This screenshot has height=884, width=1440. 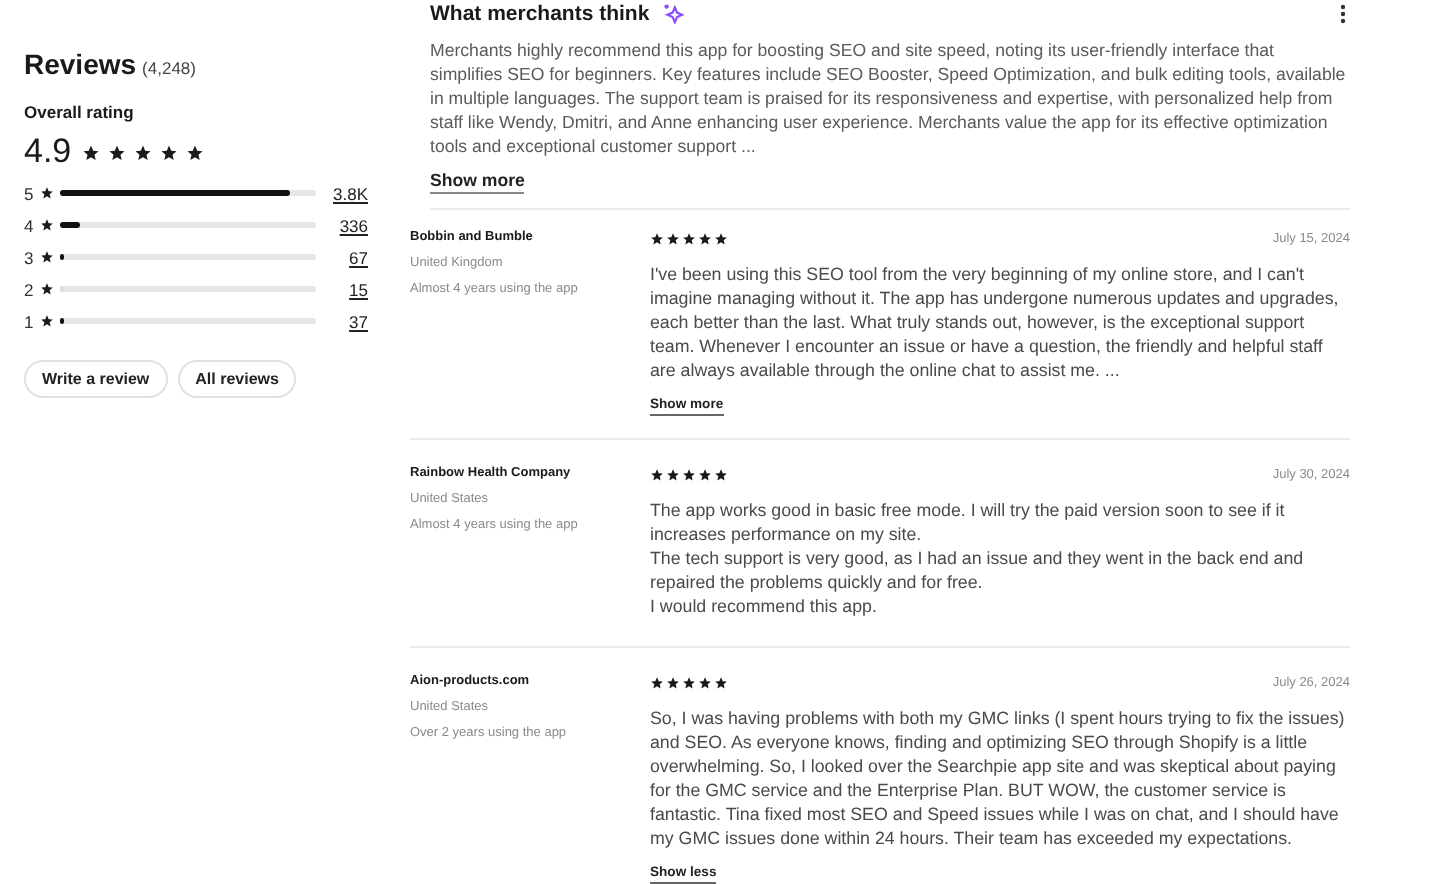 I want to click on show-more-link: Show more, so click(x=477, y=182).